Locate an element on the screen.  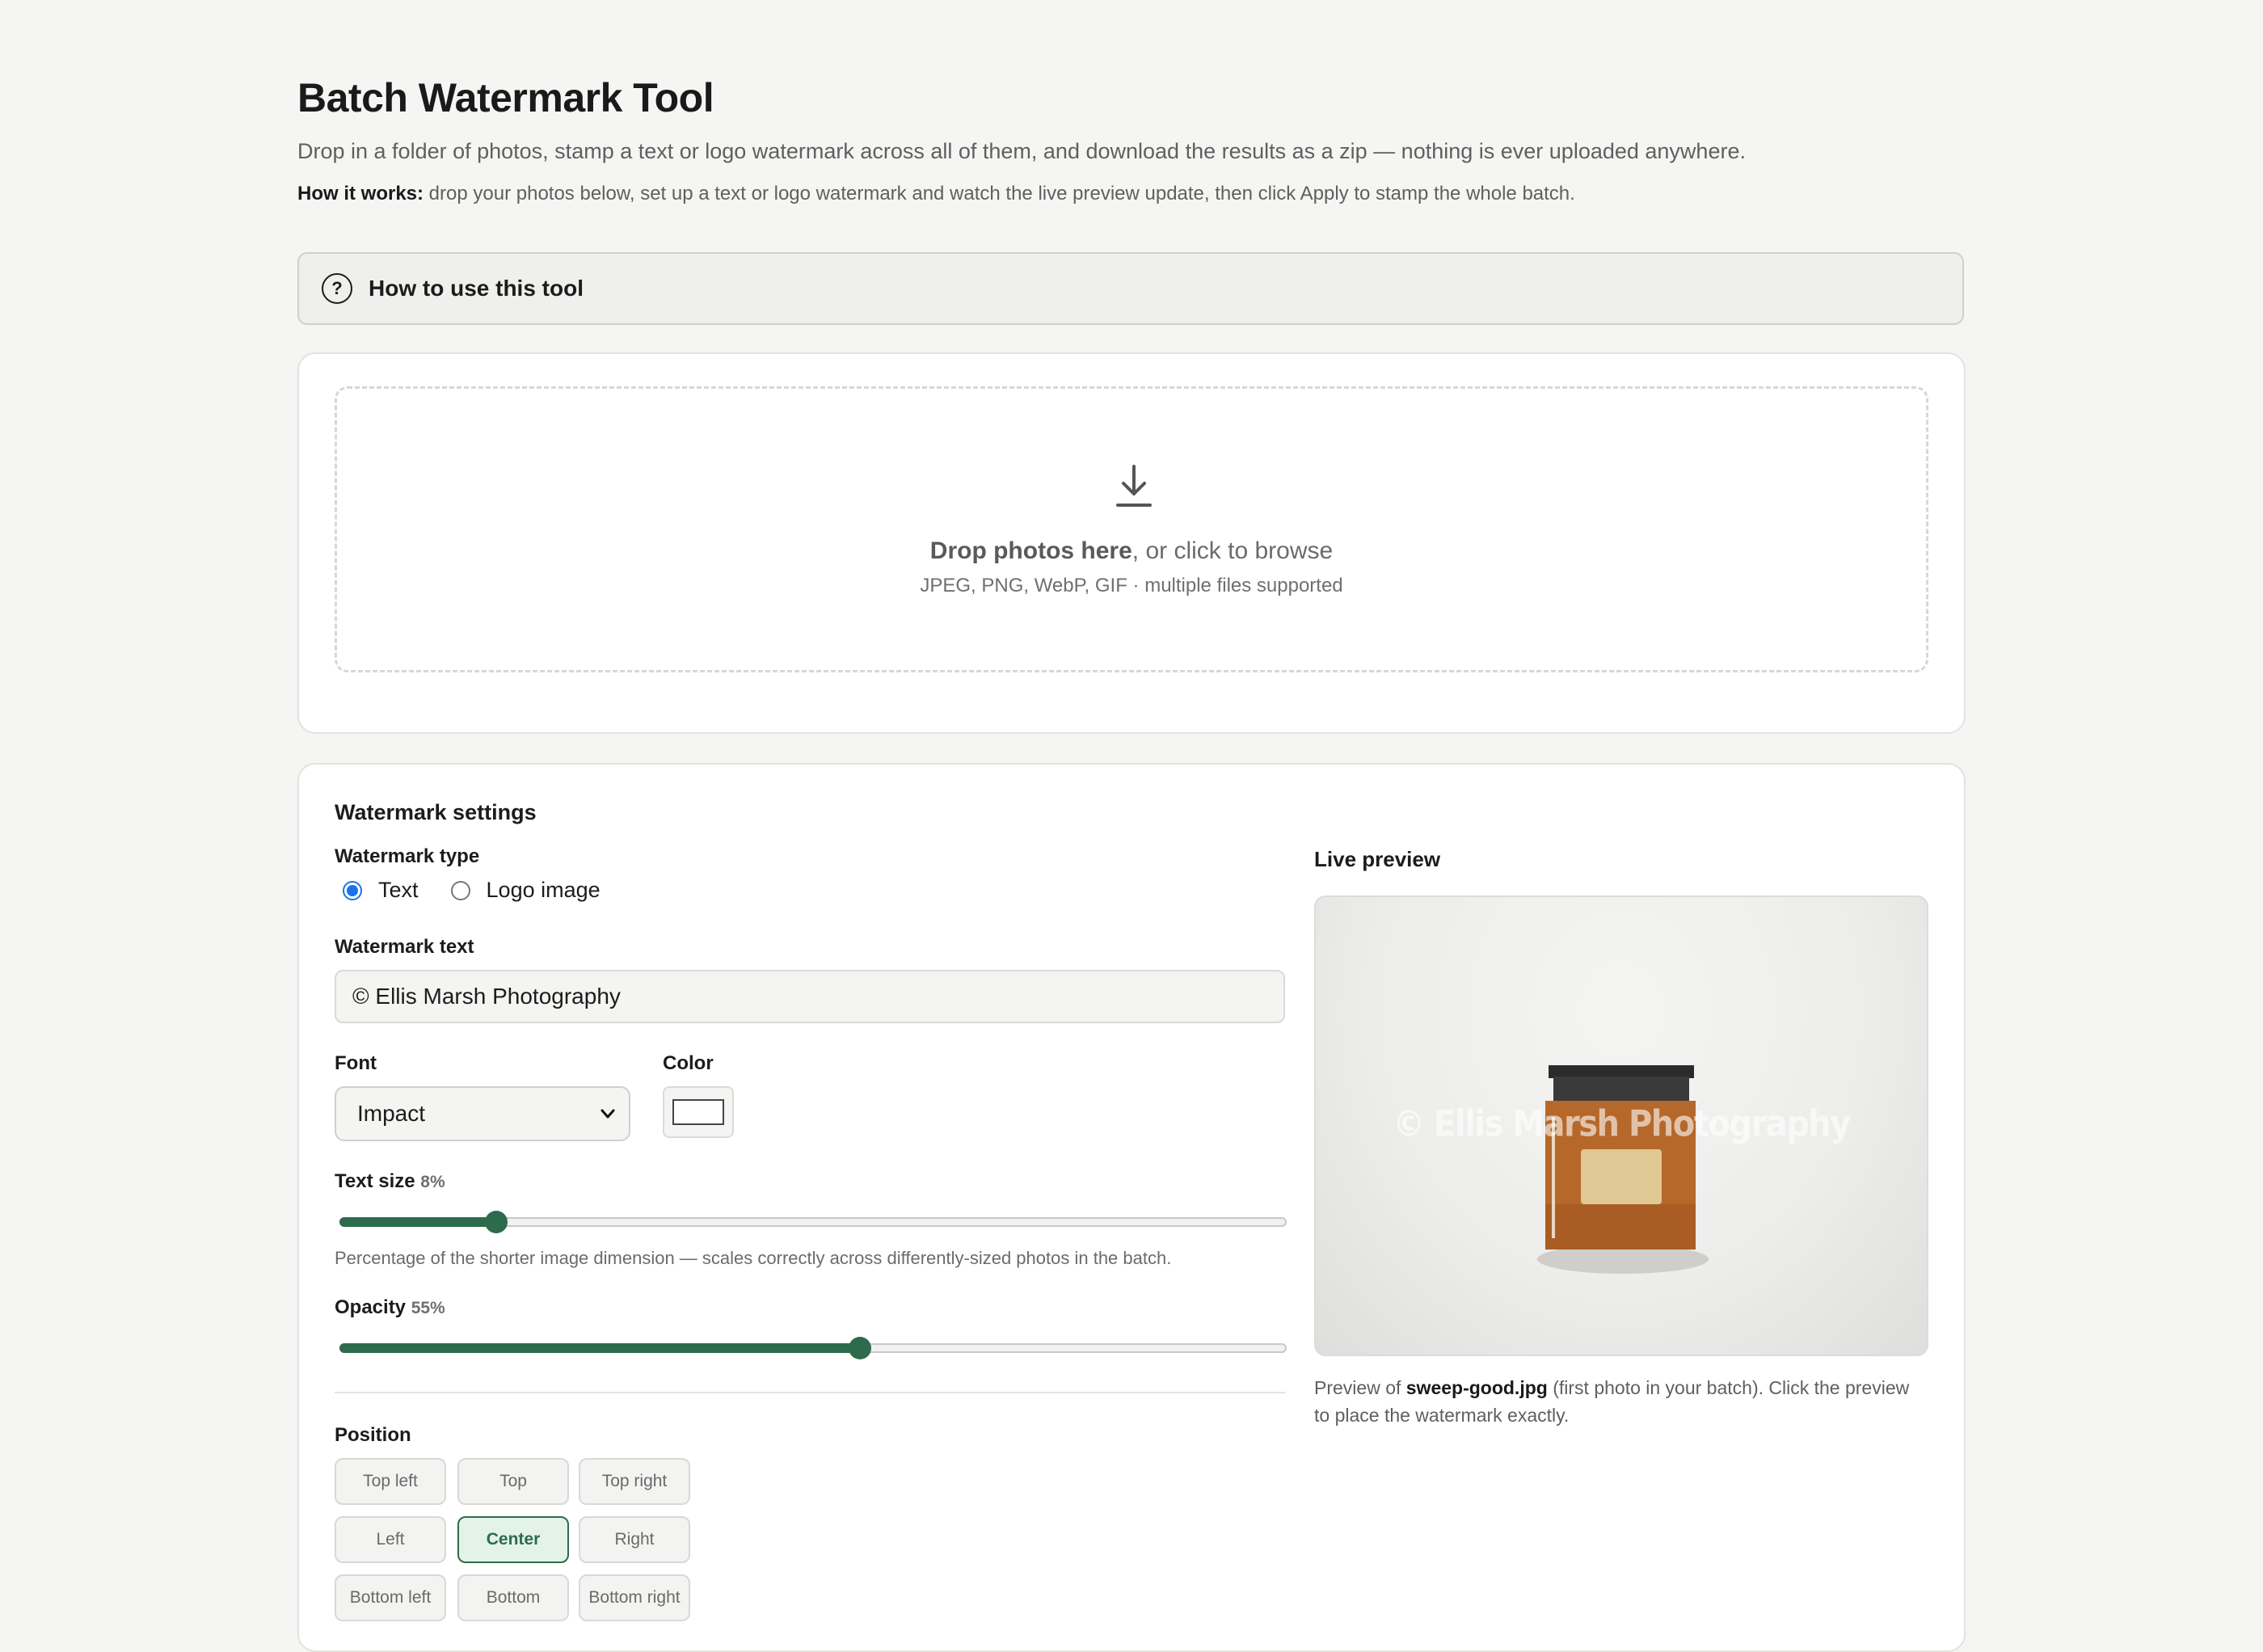
live-preview-label: Live preview is located at coordinates (1377, 859).